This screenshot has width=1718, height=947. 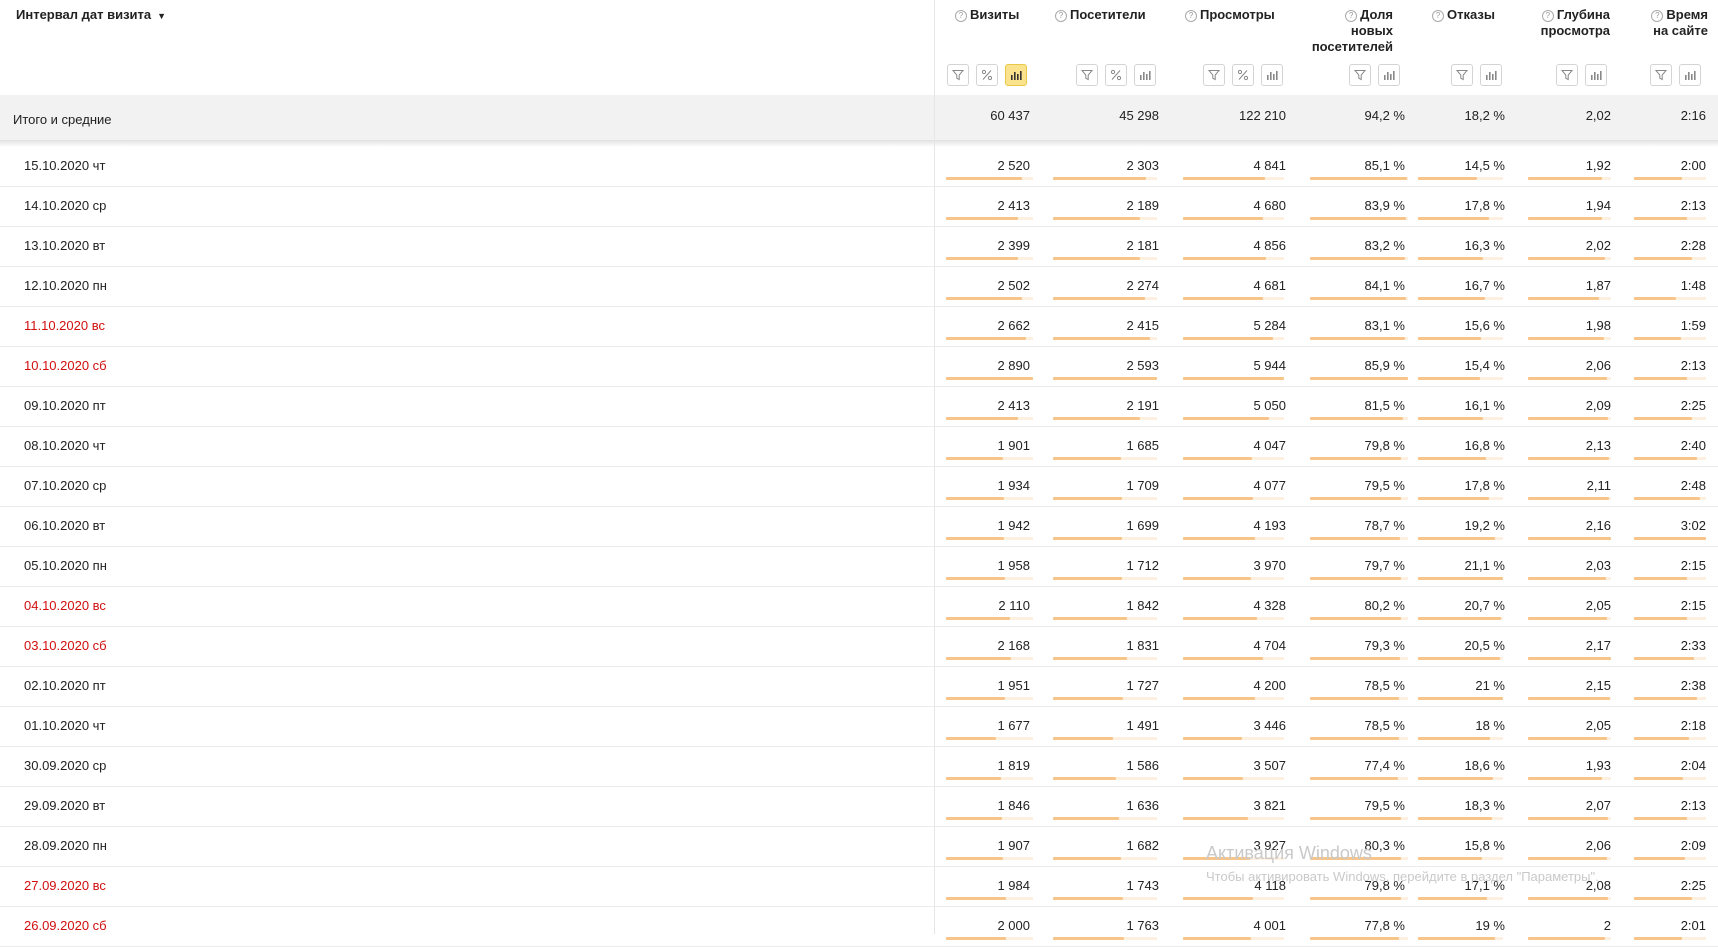 I want to click on column-header-4: ? Отказы, so click(x=1463, y=15).